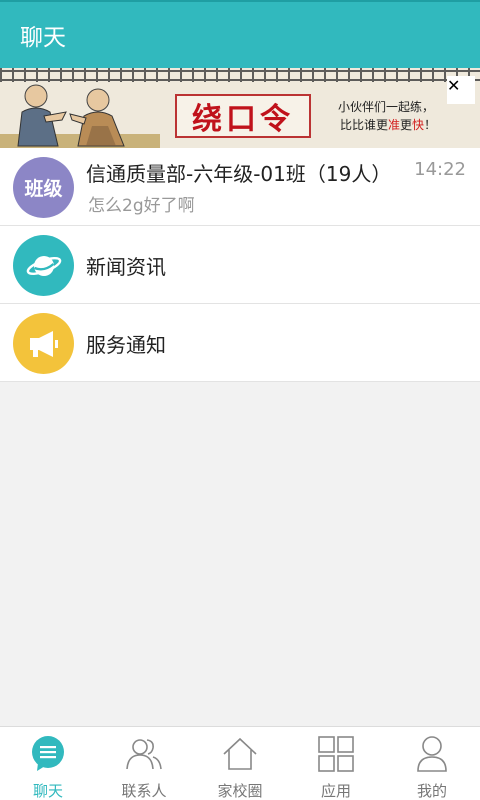 The width and height of the screenshot is (480, 800). What do you see at coordinates (240, 187) in the screenshot?
I see `chat-item-class-group: 班级 信通质量部-六年级-01班（19人） 14:22 怎么2g好了啊` at bounding box center [240, 187].